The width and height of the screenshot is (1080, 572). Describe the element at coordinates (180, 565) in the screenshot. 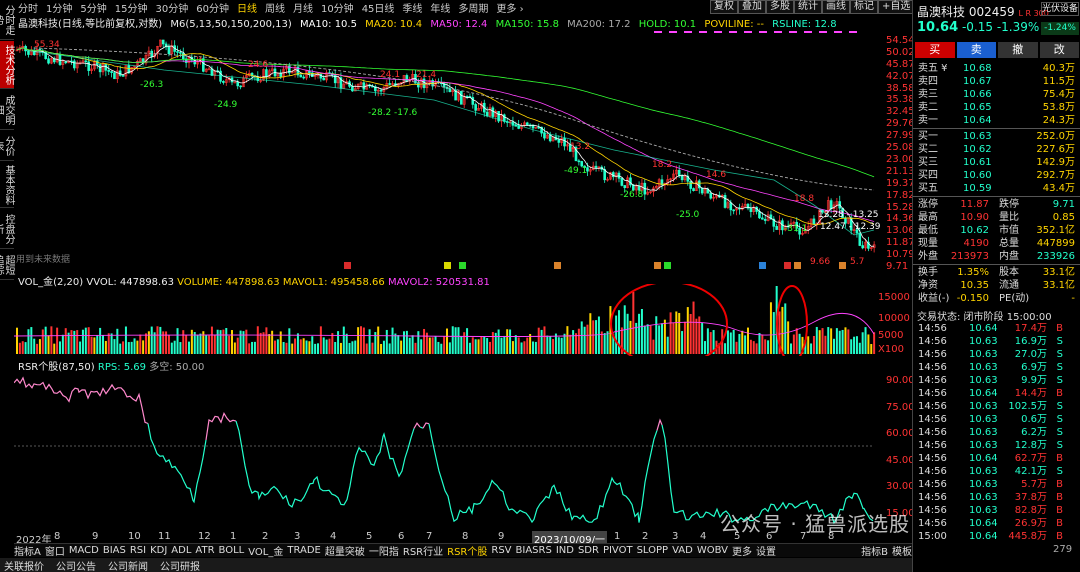

I see `status-link-3: 公司研报` at that location.